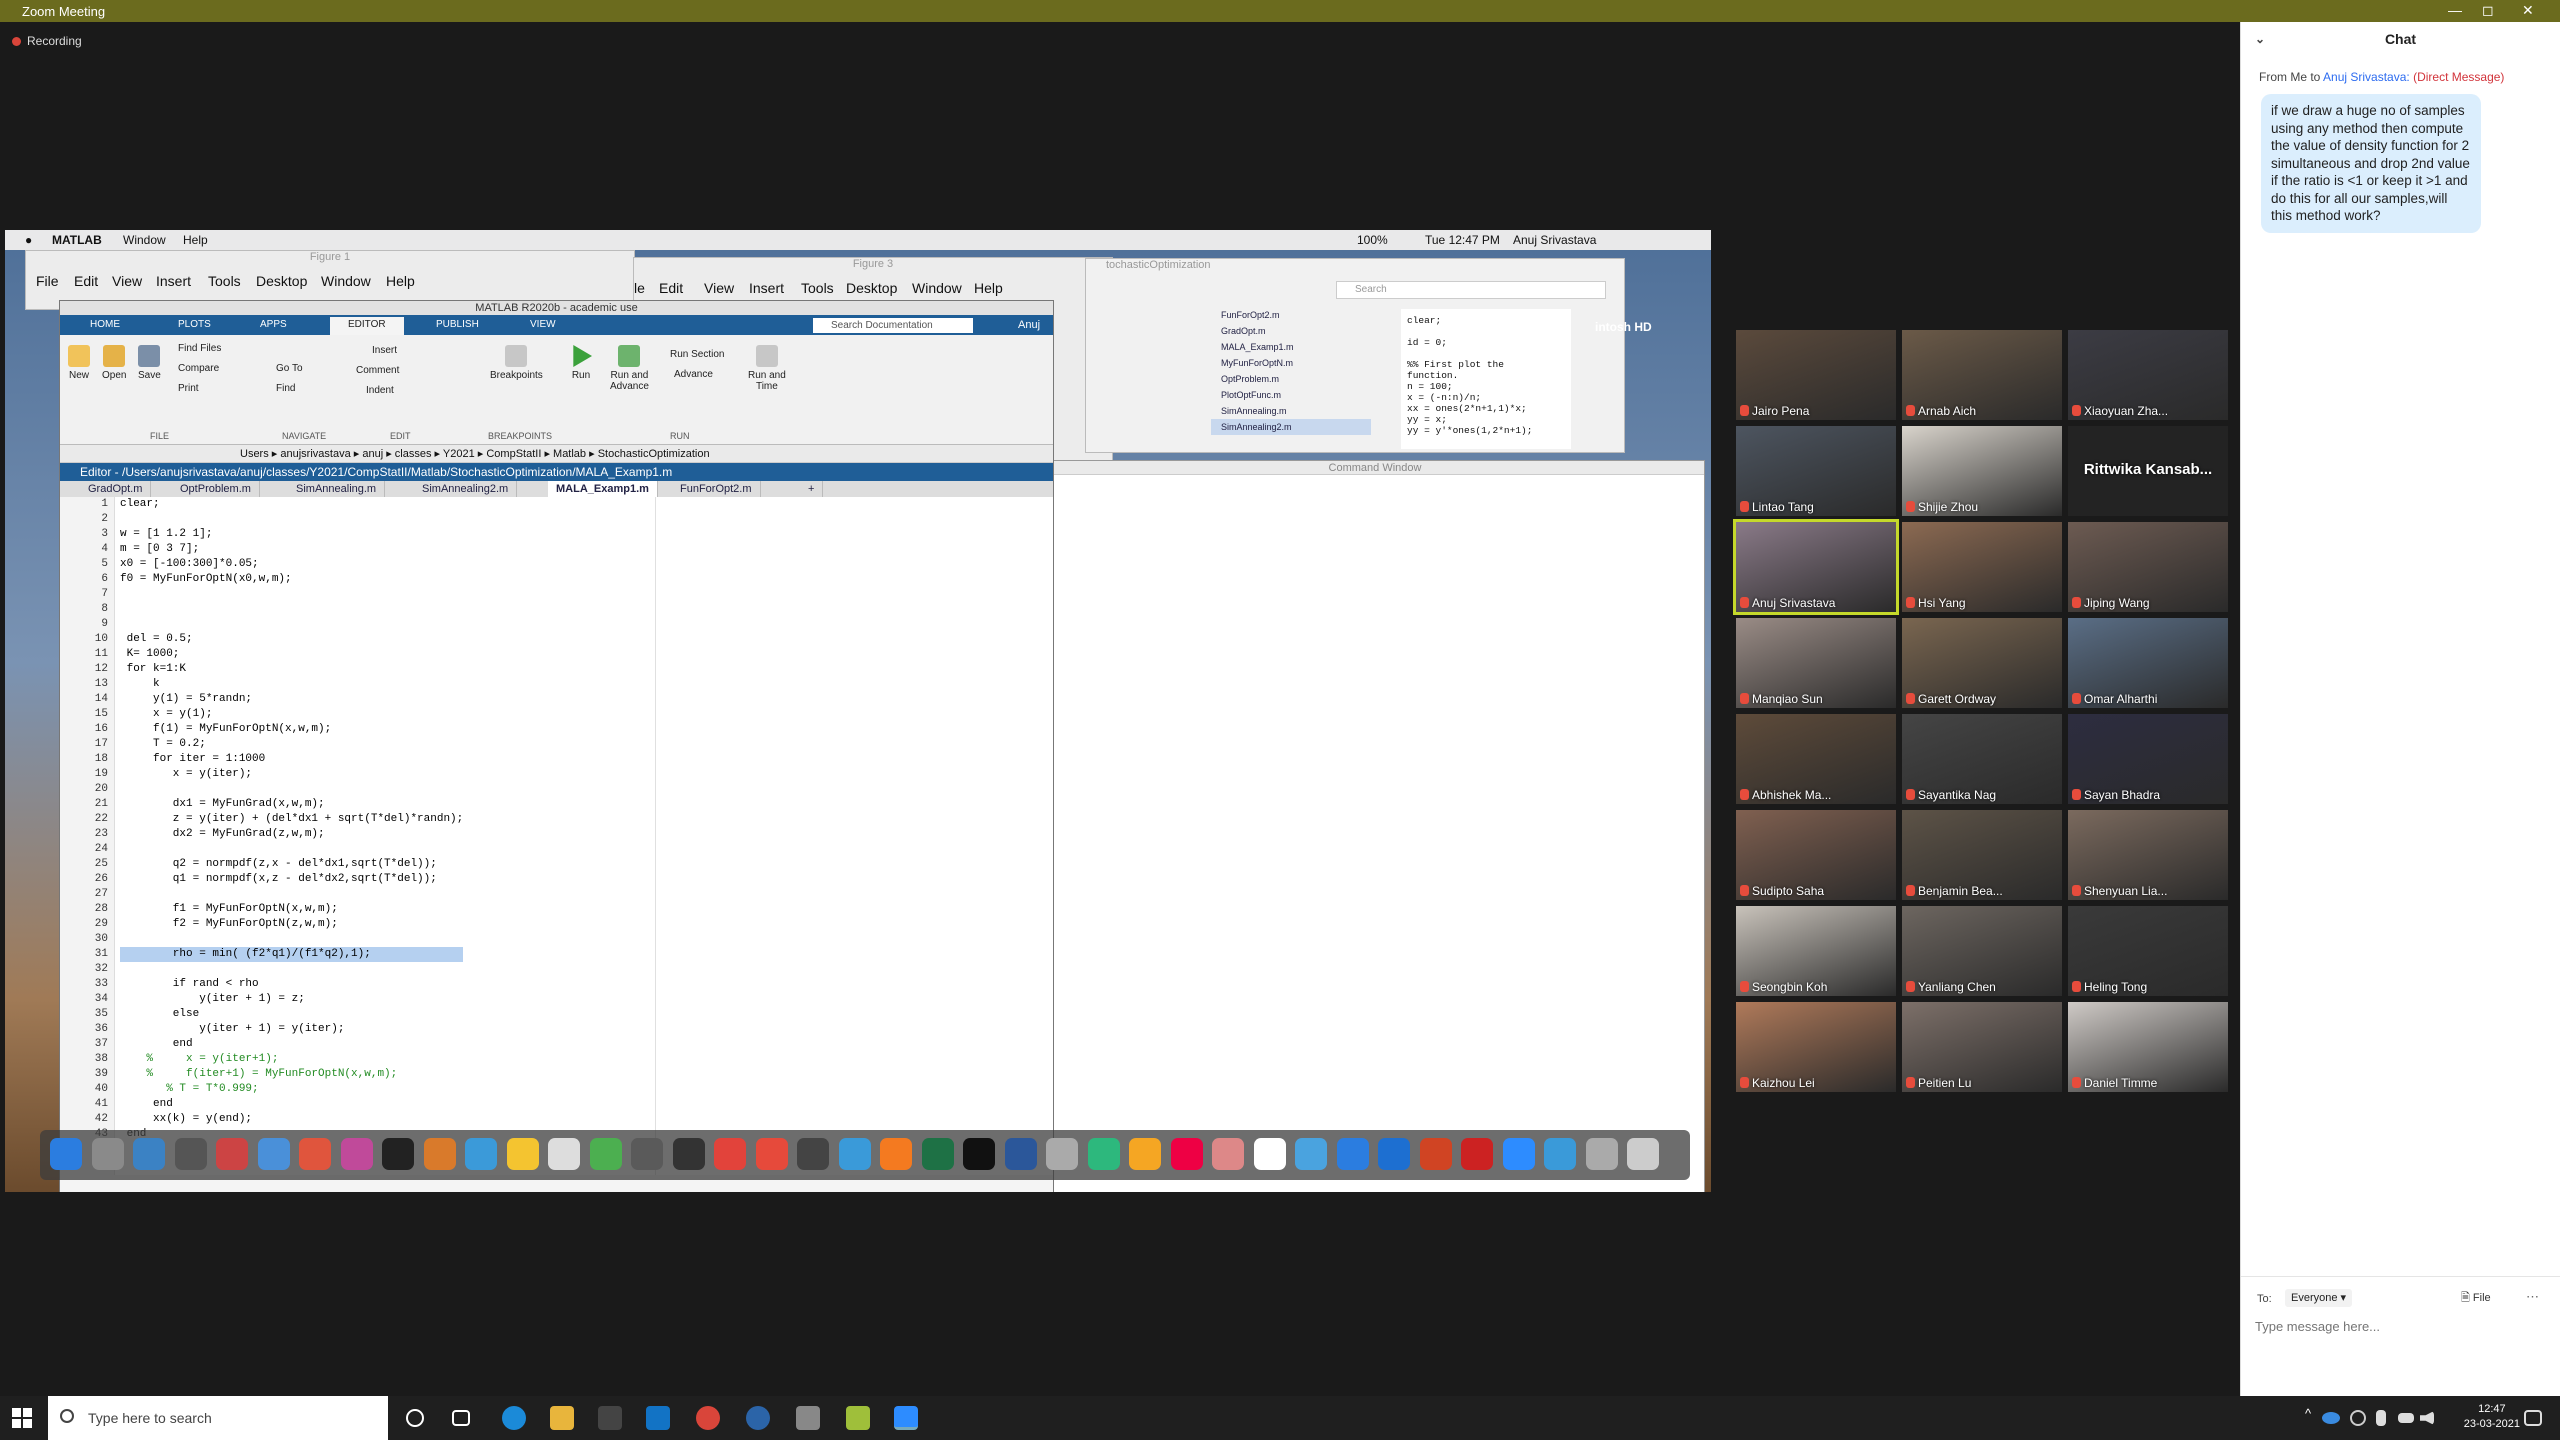 The width and height of the screenshot is (2560, 1440). Describe the element at coordinates (1982, 1047) in the screenshot. I see `participant-tile: Peitien Lu` at that location.